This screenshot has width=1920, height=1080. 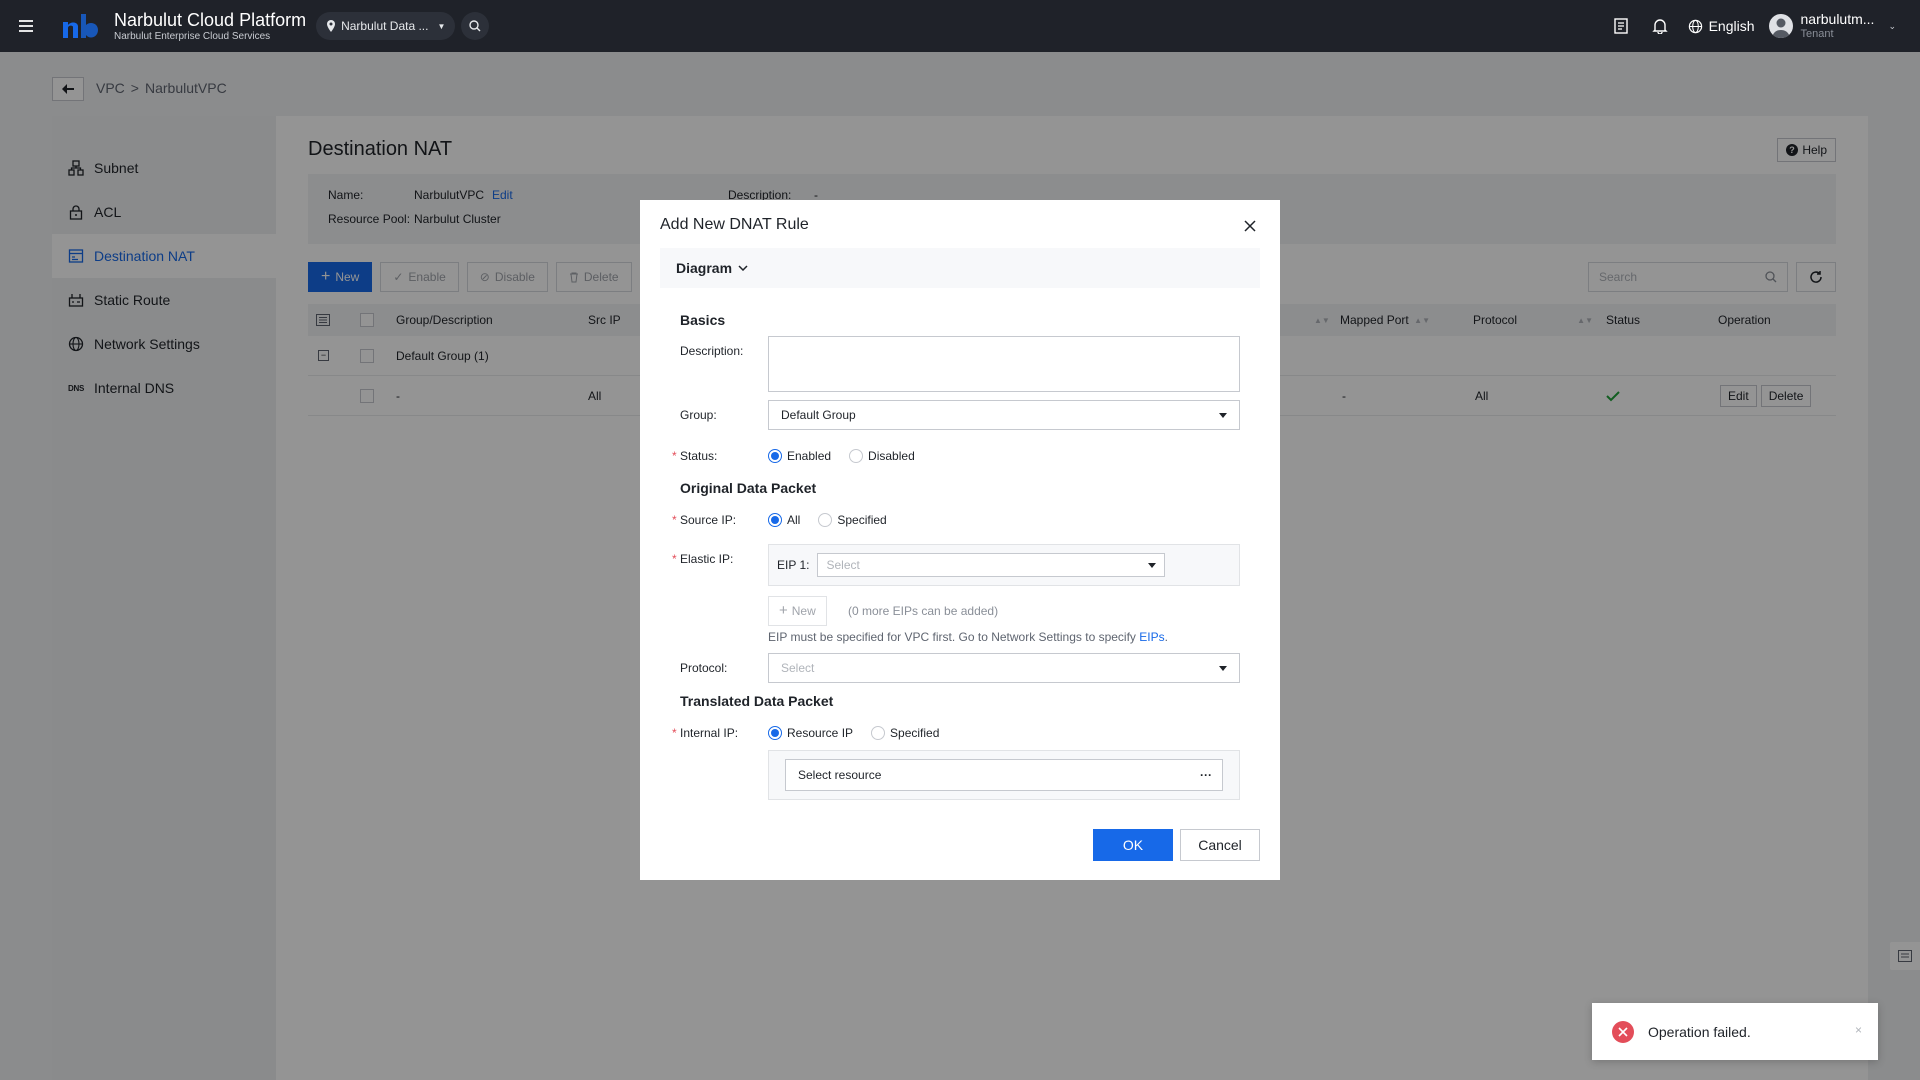 I want to click on diagram-label: Diagram, so click(x=704, y=268).